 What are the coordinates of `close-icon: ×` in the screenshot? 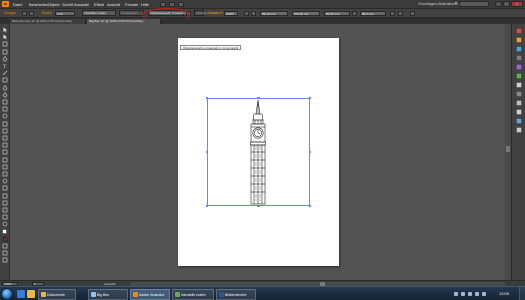 It's located at (517, 4).